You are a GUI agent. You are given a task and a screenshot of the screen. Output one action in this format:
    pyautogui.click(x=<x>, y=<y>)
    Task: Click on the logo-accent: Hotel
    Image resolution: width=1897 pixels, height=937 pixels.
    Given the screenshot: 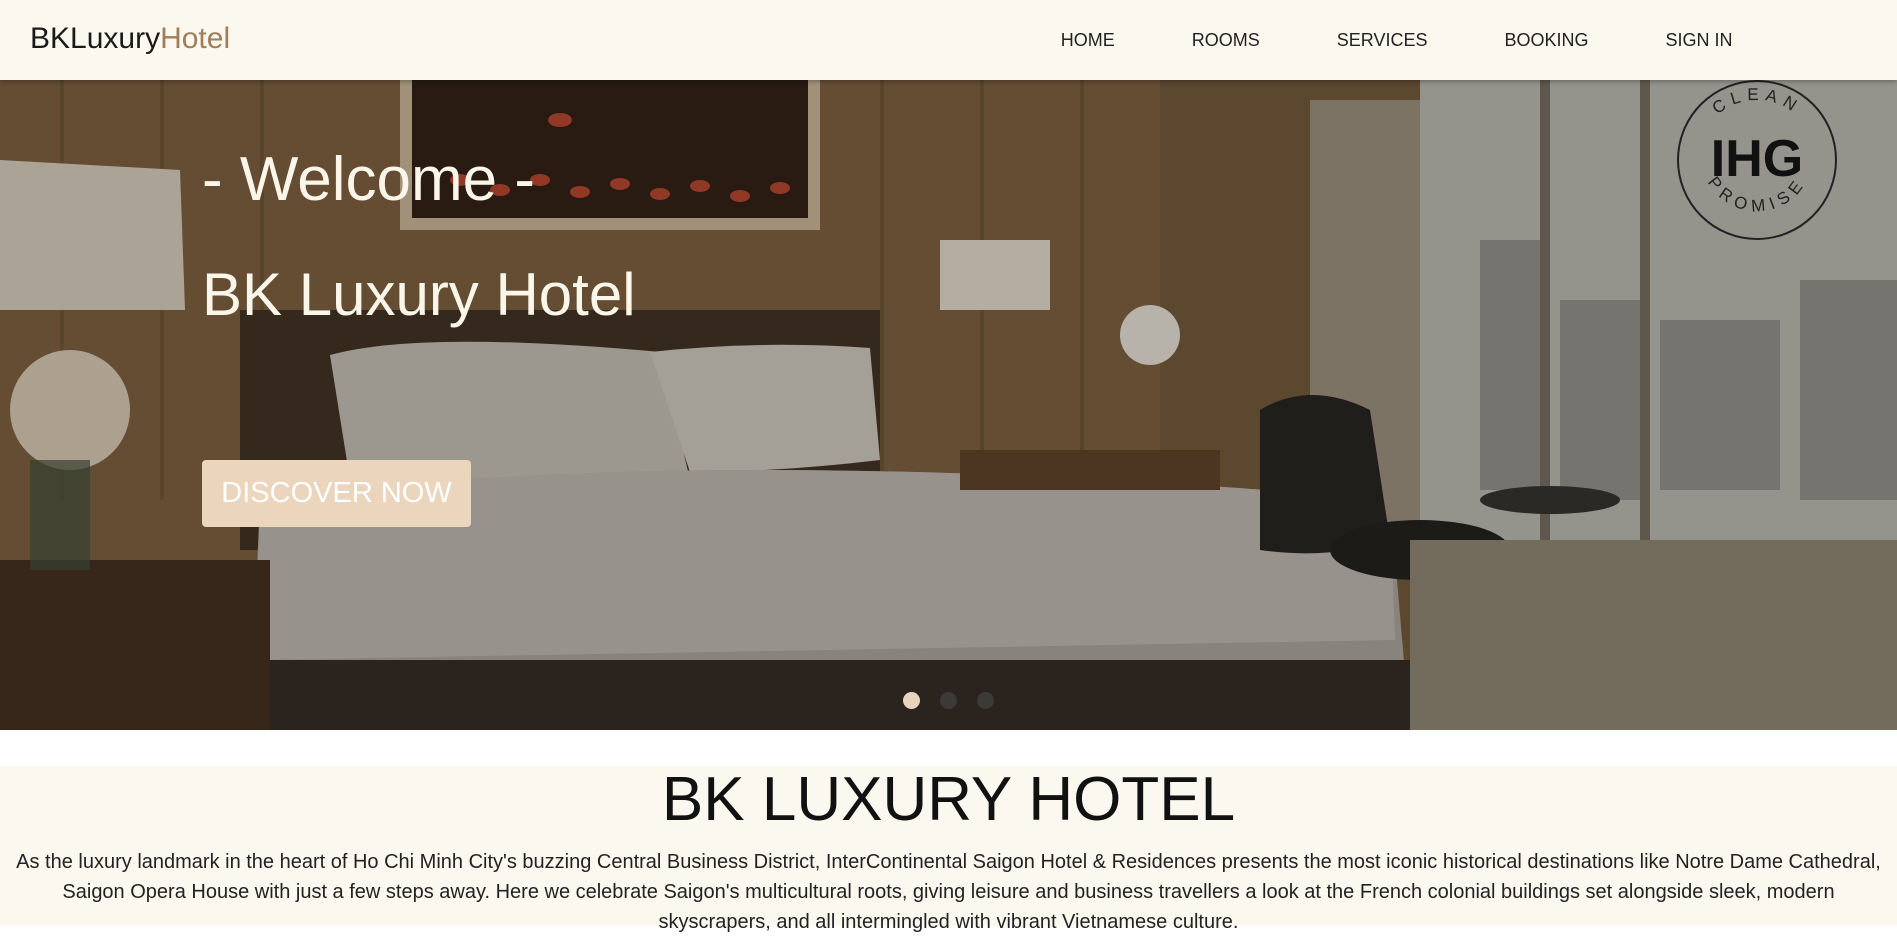 What is the action you would take?
    pyautogui.click(x=195, y=38)
    